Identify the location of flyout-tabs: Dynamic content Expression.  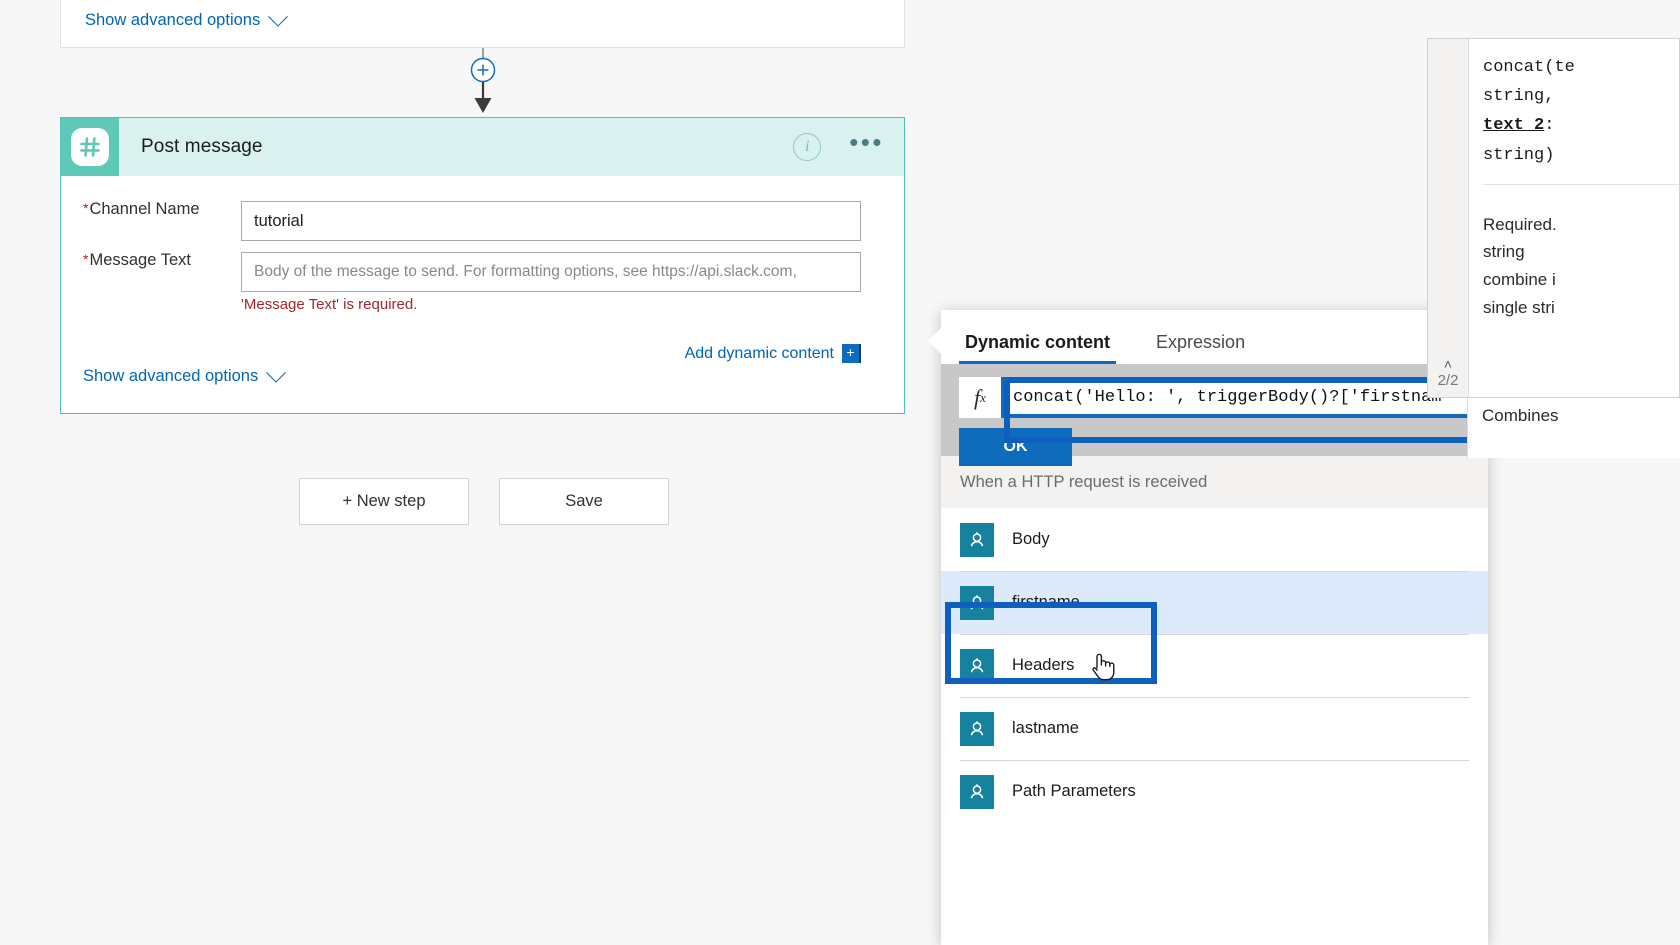
(1214, 337).